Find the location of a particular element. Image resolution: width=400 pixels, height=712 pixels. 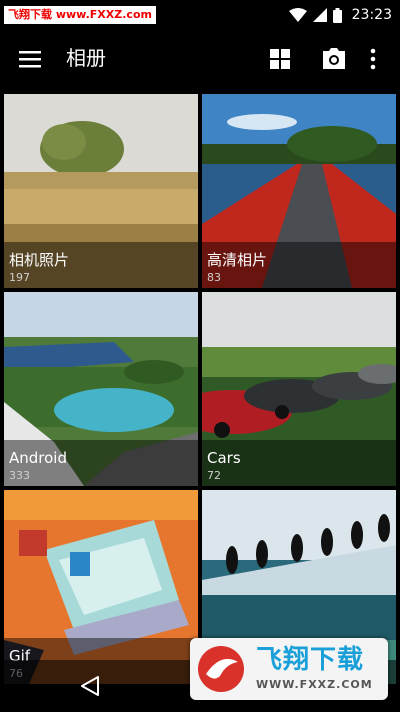

battery-icon is located at coordinates (337, 15).